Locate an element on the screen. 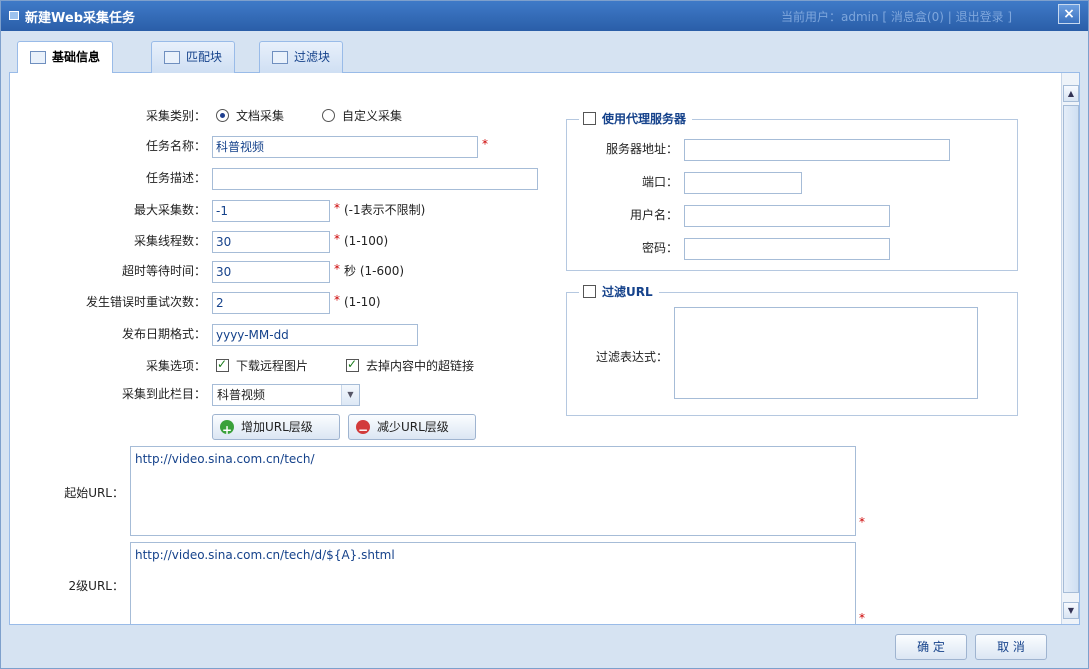  checkbox-remove-links is located at coordinates (352, 364).